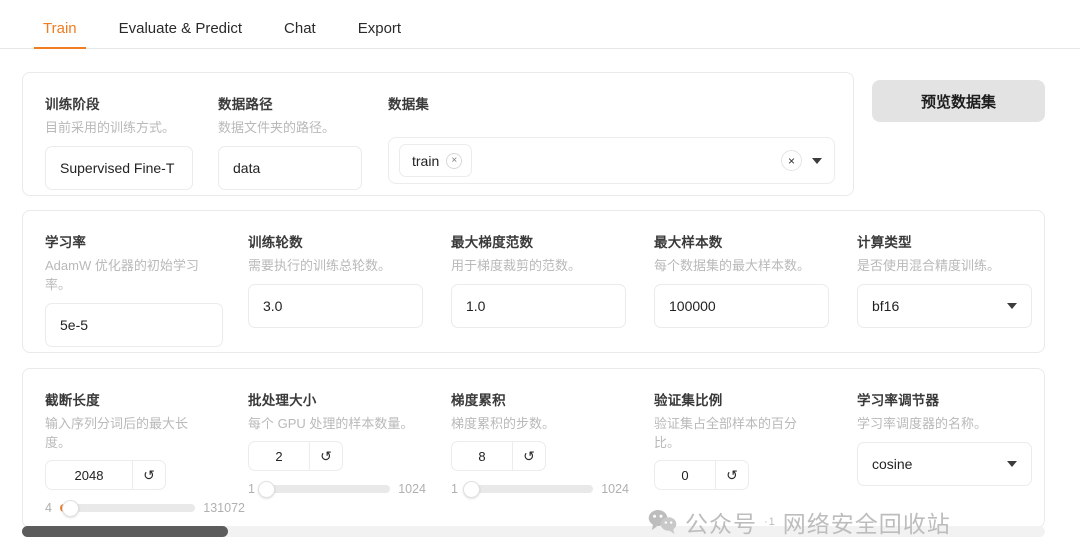 The height and width of the screenshot is (559, 1080). I want to click on preview-dataset-button: 预览数据集, so click(958, 101).